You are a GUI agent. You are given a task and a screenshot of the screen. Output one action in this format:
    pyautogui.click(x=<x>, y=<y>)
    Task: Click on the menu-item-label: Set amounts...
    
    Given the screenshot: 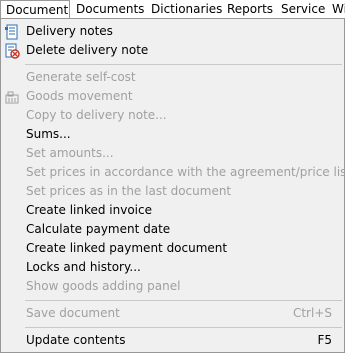 What is the action you would take?
    pyautogui.click(x=70, y=153)
    